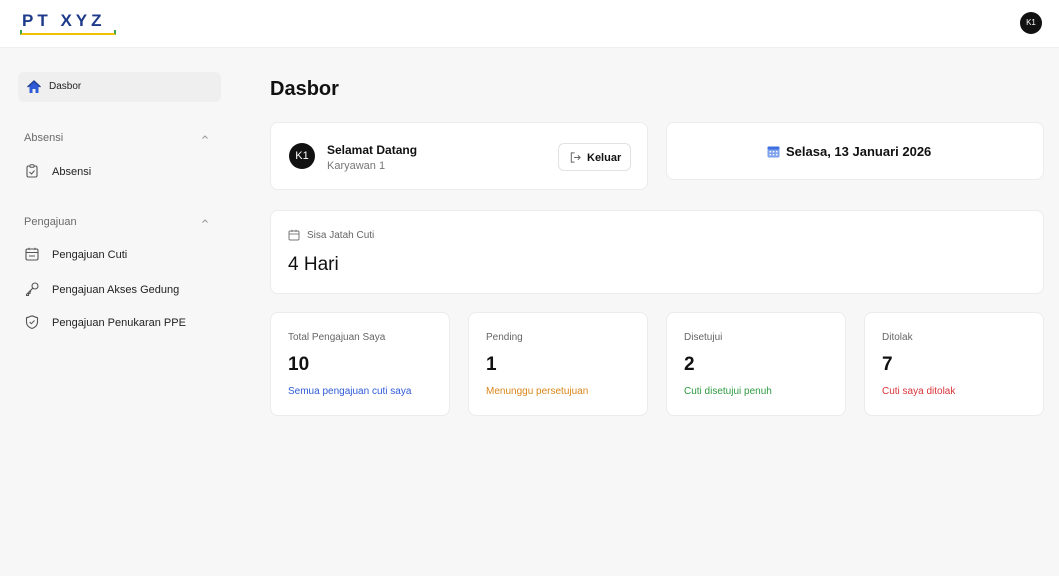 Image resolution: width=1059 pixels, height=576 pixels. Describe the element at coordinates (64, 21) in the screenshot. I see `company-logo: PT XYZ` at that location.